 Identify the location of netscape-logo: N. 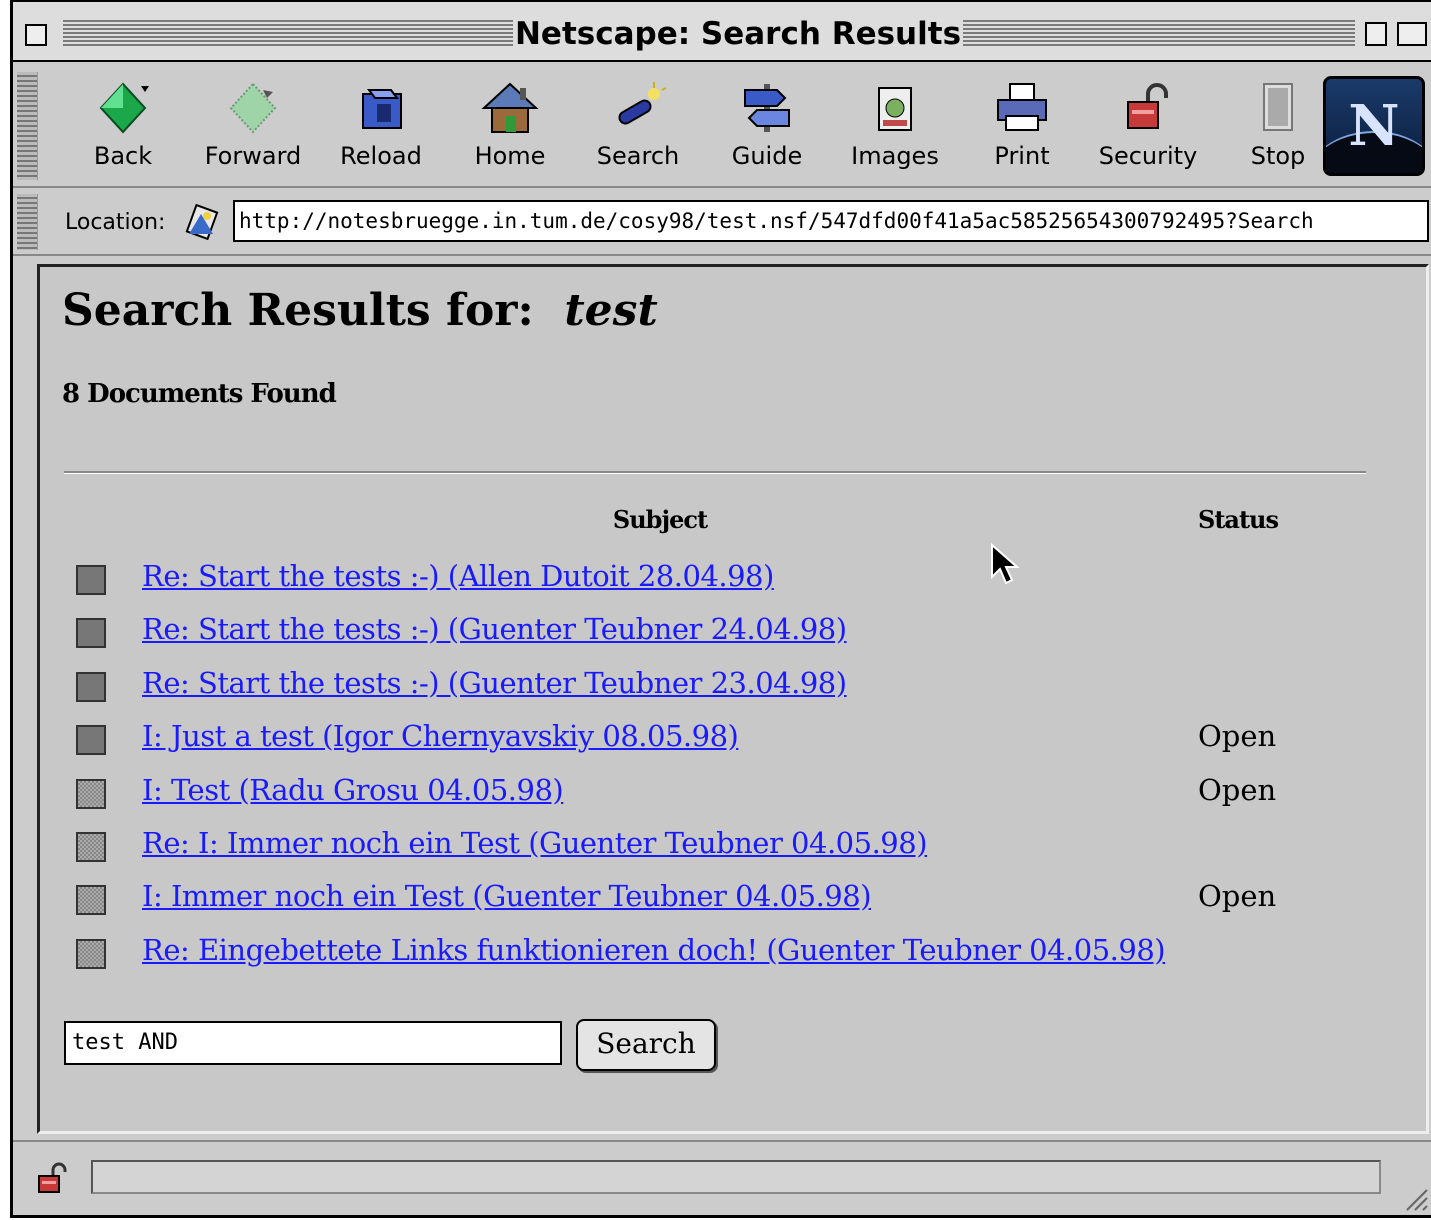
(1374, 126).